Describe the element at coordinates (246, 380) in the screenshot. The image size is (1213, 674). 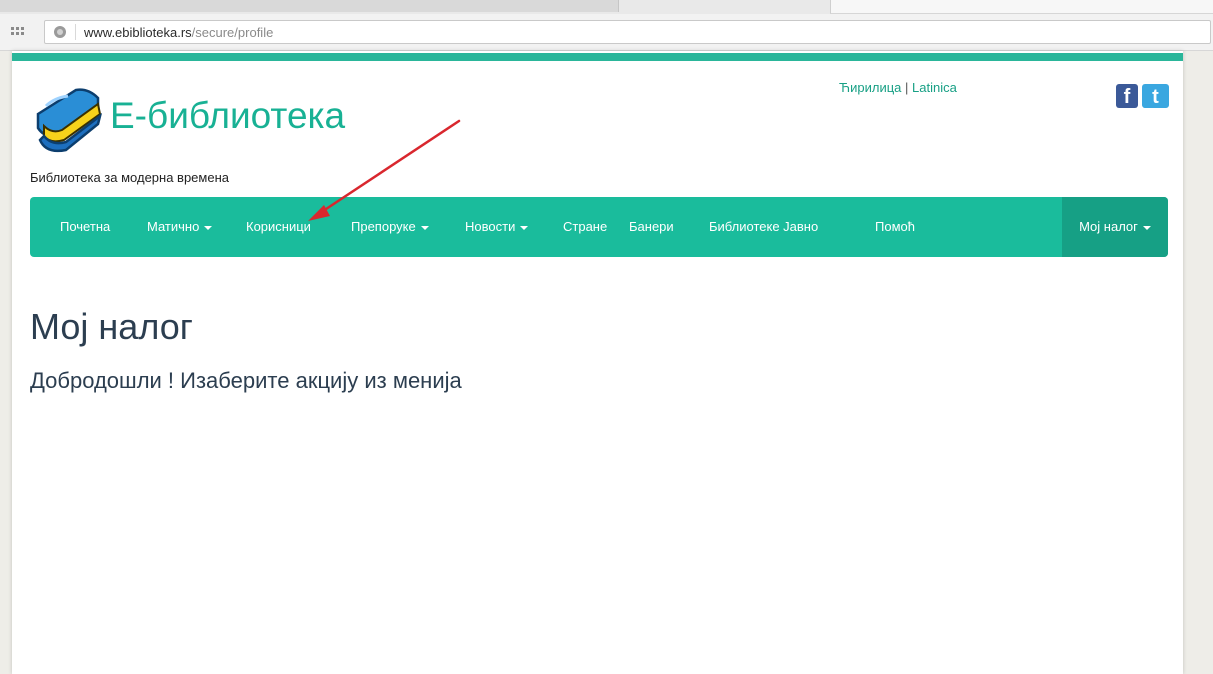
I see `welcome-message: Добродошли ! Изаберите акцију из менија` at that location.